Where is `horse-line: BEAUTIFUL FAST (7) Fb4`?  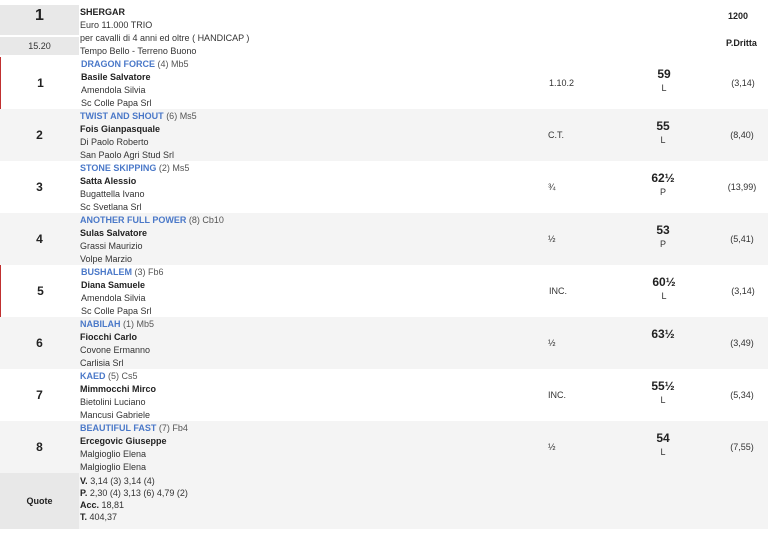
horse-line: BEAUTIFUL FAST (7) Fb4 is located at coordinates (300, 428).